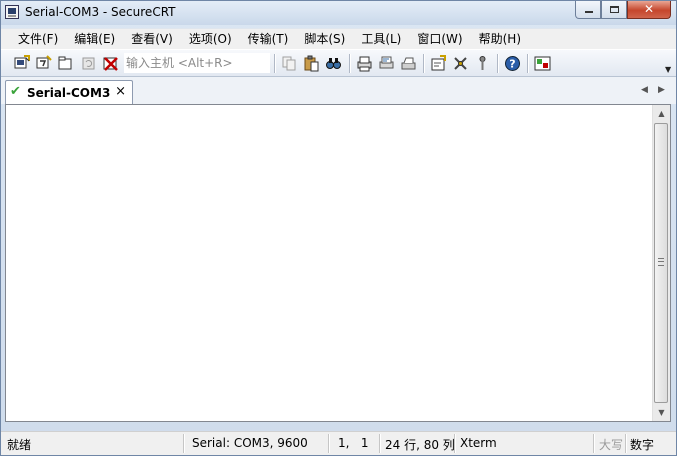  Describe the element at coordinates (88, 63) in the screenshot. I see `reconnect-icon` at that location.